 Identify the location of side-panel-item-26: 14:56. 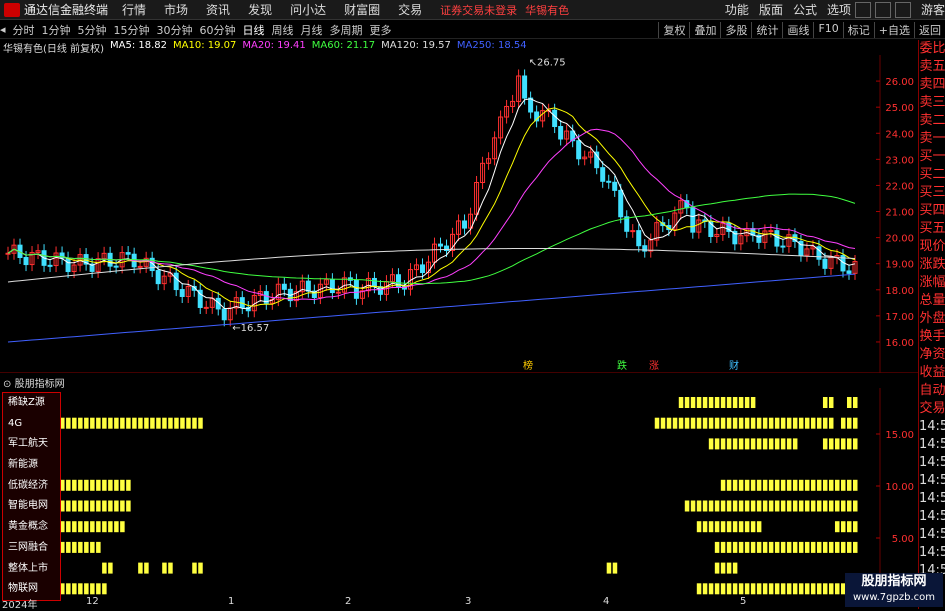
(932, 517).